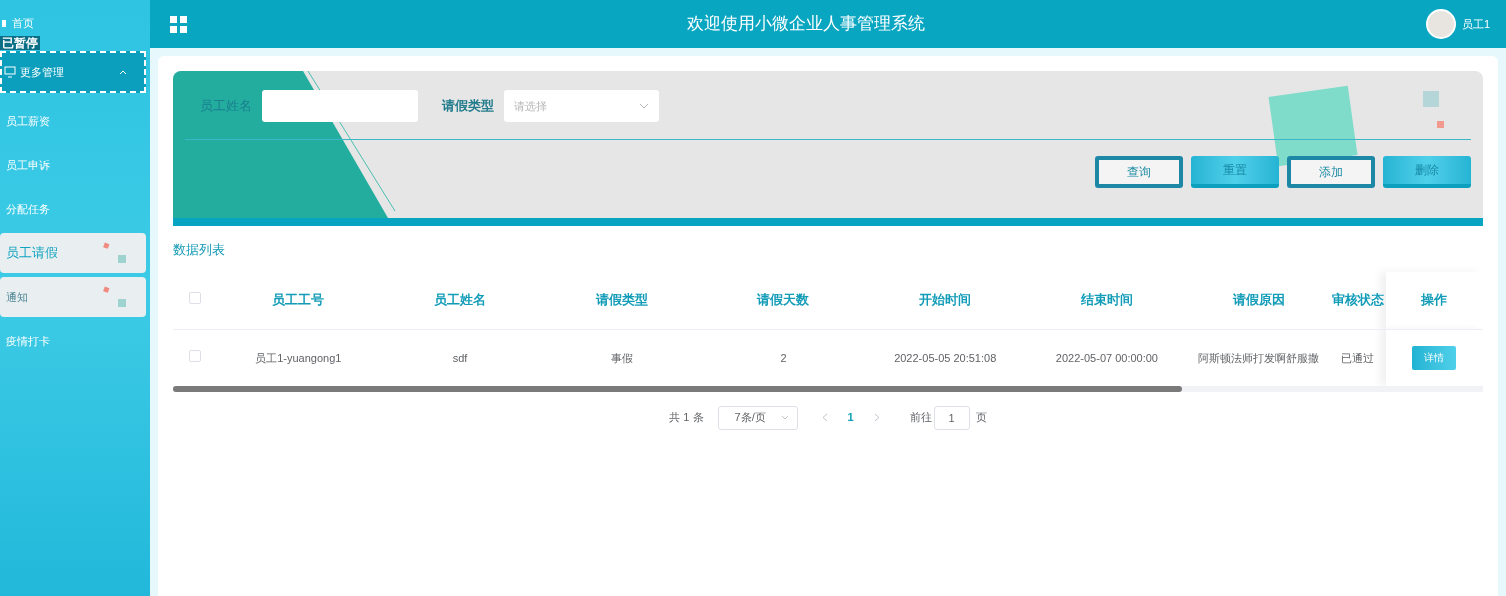  Describe the element at coordinates (73, 209) in the screenshot. I see `sidebar-item: 分配任务` at that location.